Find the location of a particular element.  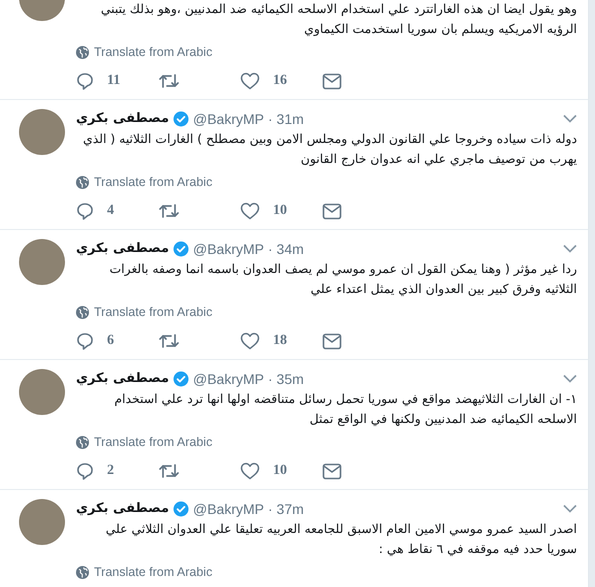

reply-count: 2 is located at coordinates (110, 471).